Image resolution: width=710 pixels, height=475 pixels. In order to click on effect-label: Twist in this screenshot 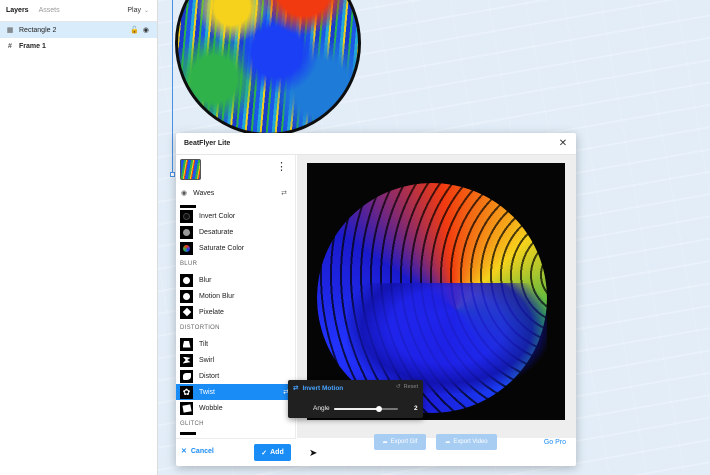, I will do `click(207, 392)`.